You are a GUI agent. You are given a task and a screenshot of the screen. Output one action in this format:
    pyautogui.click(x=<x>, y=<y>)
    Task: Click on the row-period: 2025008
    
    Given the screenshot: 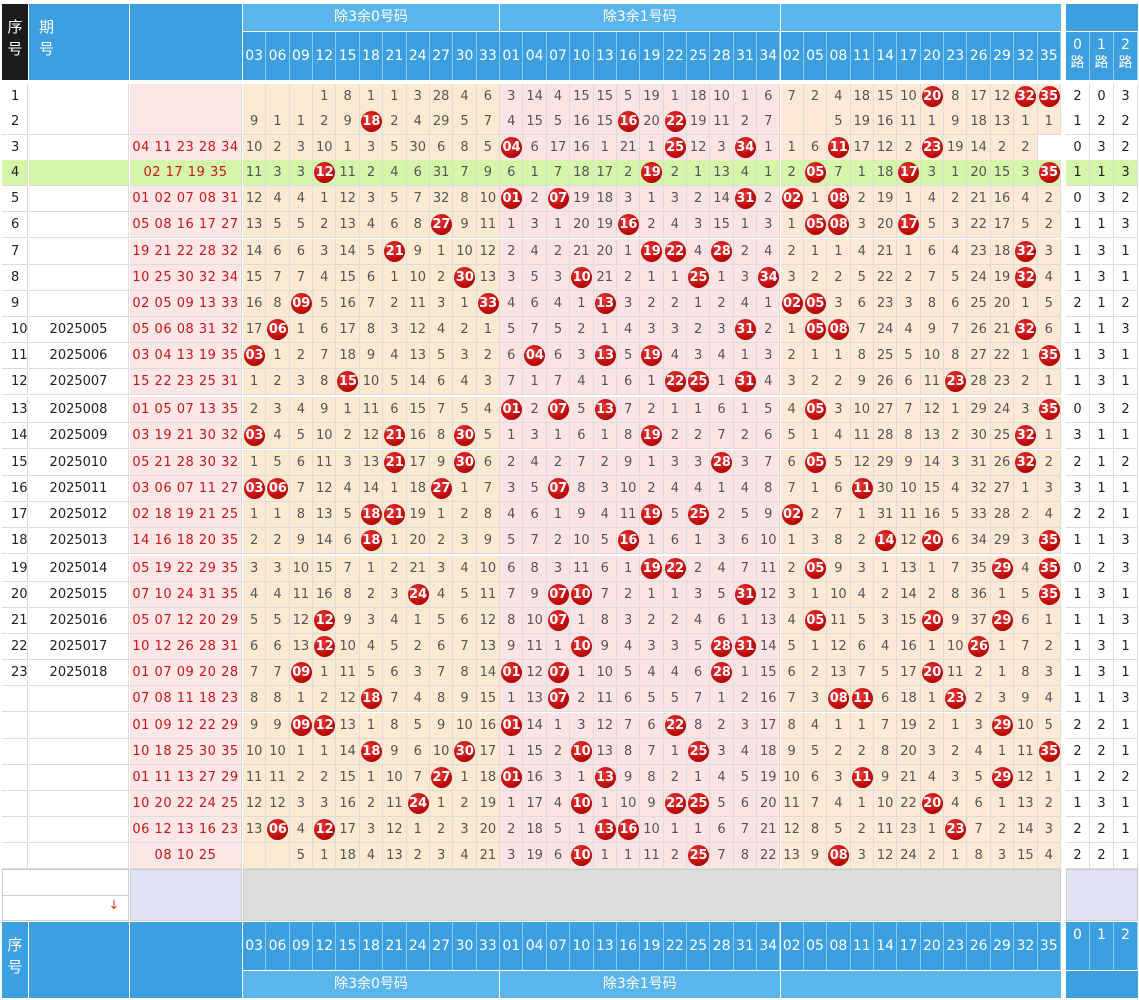 What is the action you would take?
    pyautogui.click(x=79, y=410)
    